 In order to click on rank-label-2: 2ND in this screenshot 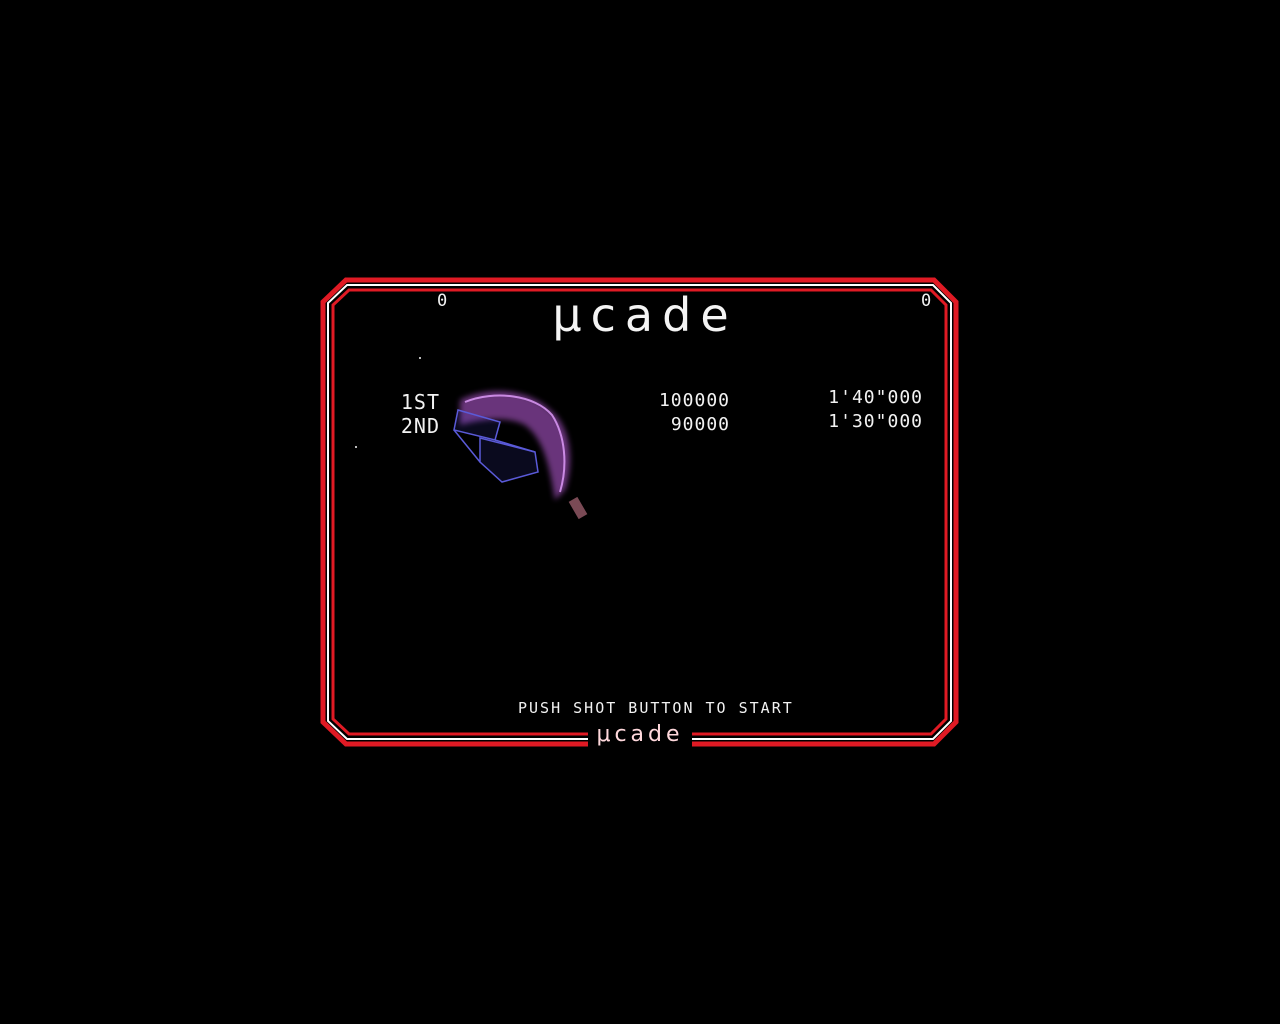, I will do `click(420, 426)`.